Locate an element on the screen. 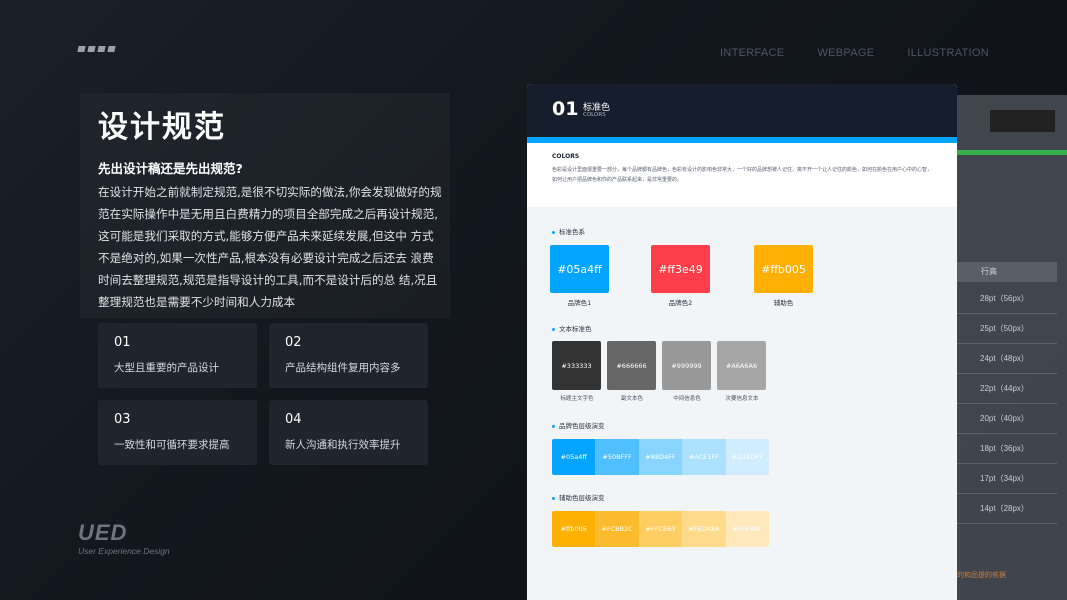 This screenshot has height=600, width=1067. section-label-text: 文本标准色 is located at coordinates (572, 328).